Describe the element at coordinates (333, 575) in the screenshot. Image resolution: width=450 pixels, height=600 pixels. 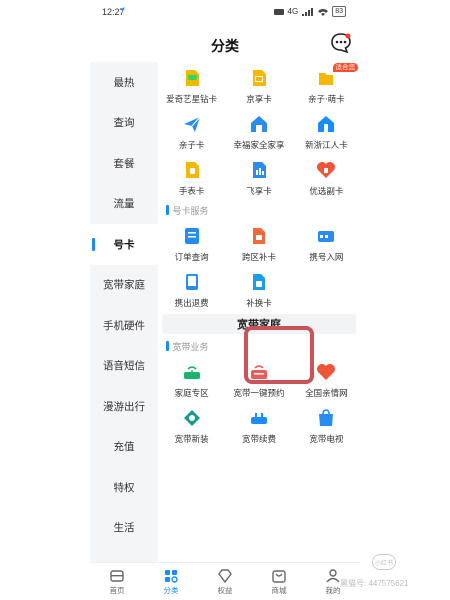
I see `profile-icon` at that location.